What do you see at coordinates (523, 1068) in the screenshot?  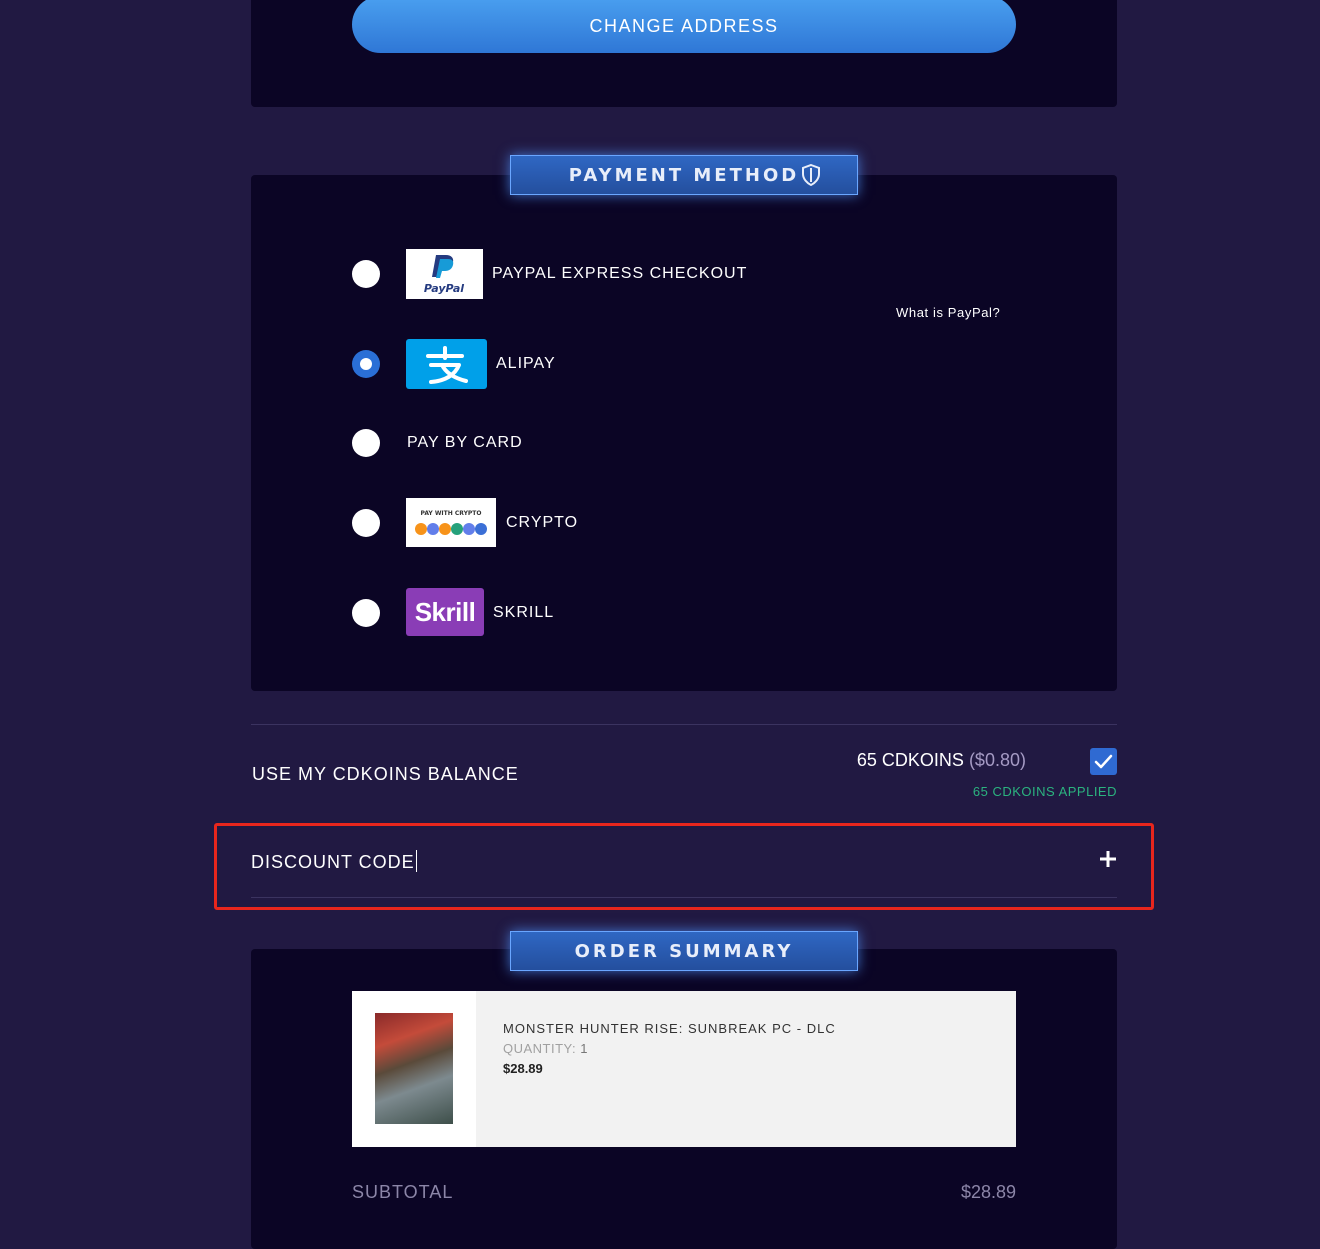 I see `item-price: $28.89` at bounding box center [523, 1068].